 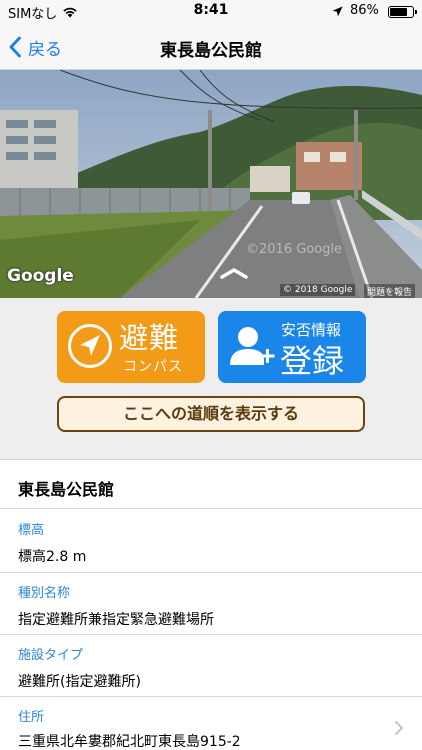 I want to click on compass-arrow-icon, so click(x=90, y=346).